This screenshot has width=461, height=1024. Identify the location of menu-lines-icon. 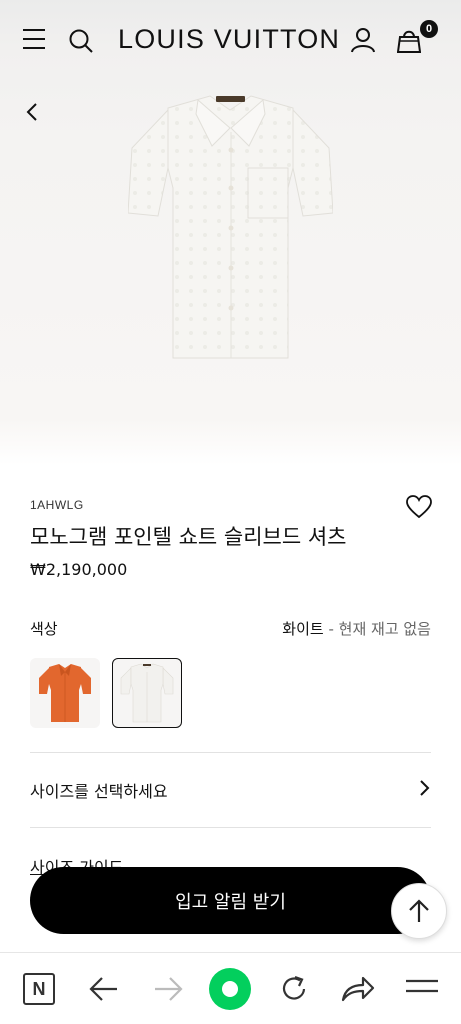
(422, 989).